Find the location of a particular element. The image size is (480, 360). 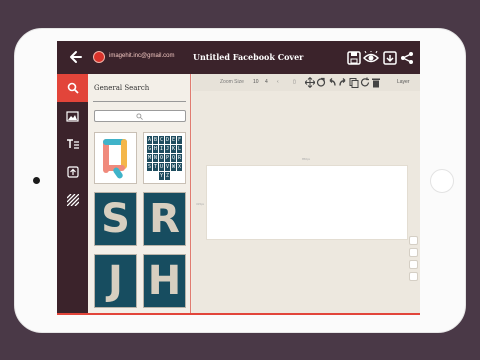

avatar is located at coordinates (99, 57).